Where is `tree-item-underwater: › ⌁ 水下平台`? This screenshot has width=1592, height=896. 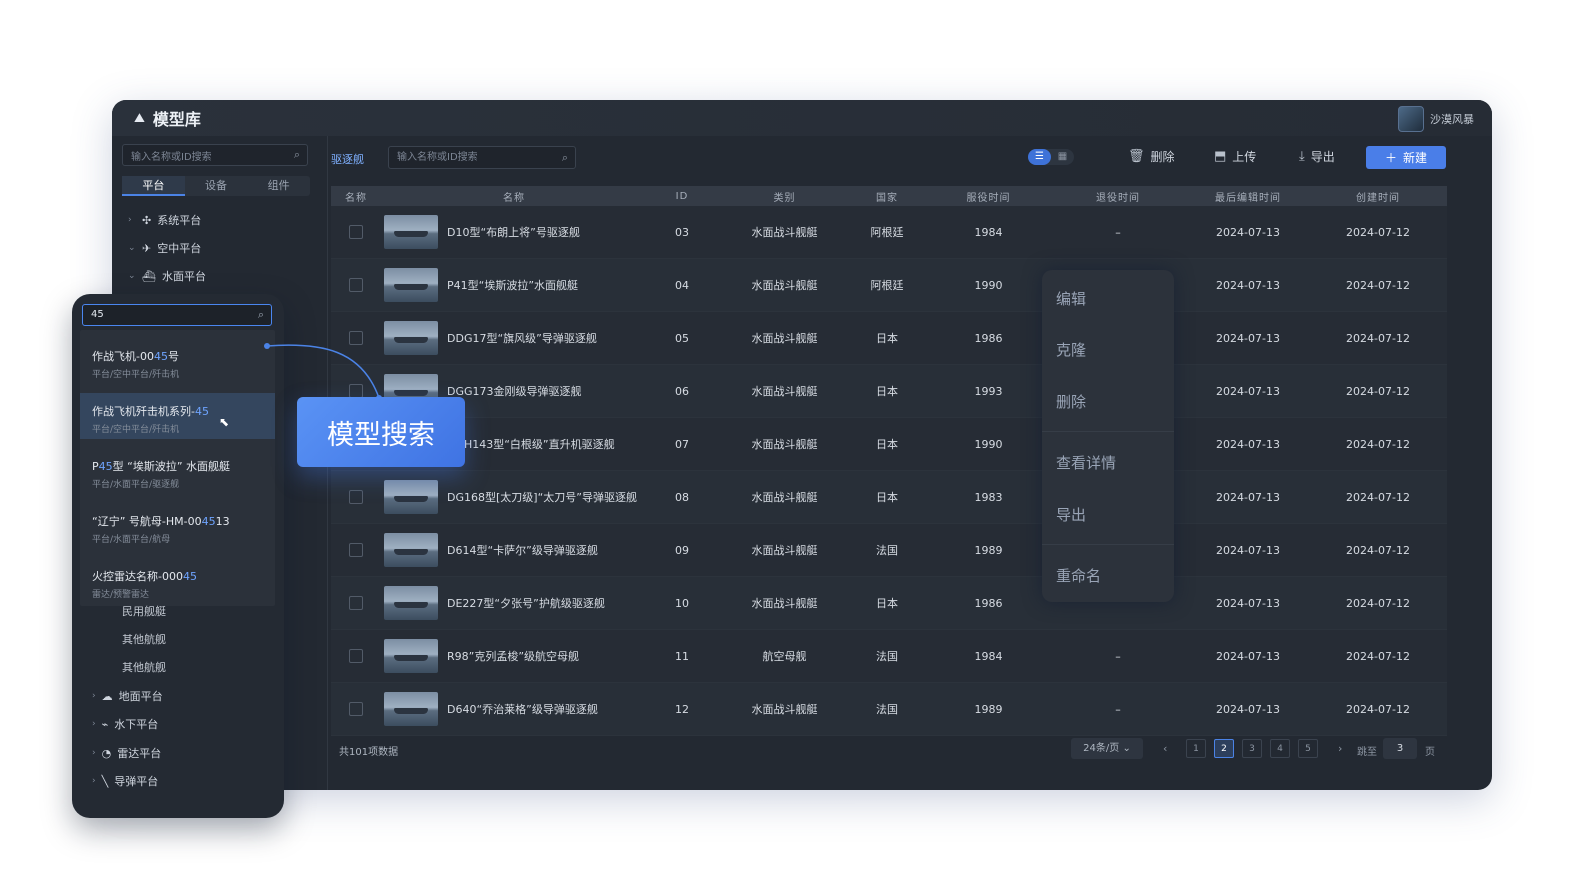
tree-item-underwater: › ⌁ 水下平台 is located at coordinates (125, 724).